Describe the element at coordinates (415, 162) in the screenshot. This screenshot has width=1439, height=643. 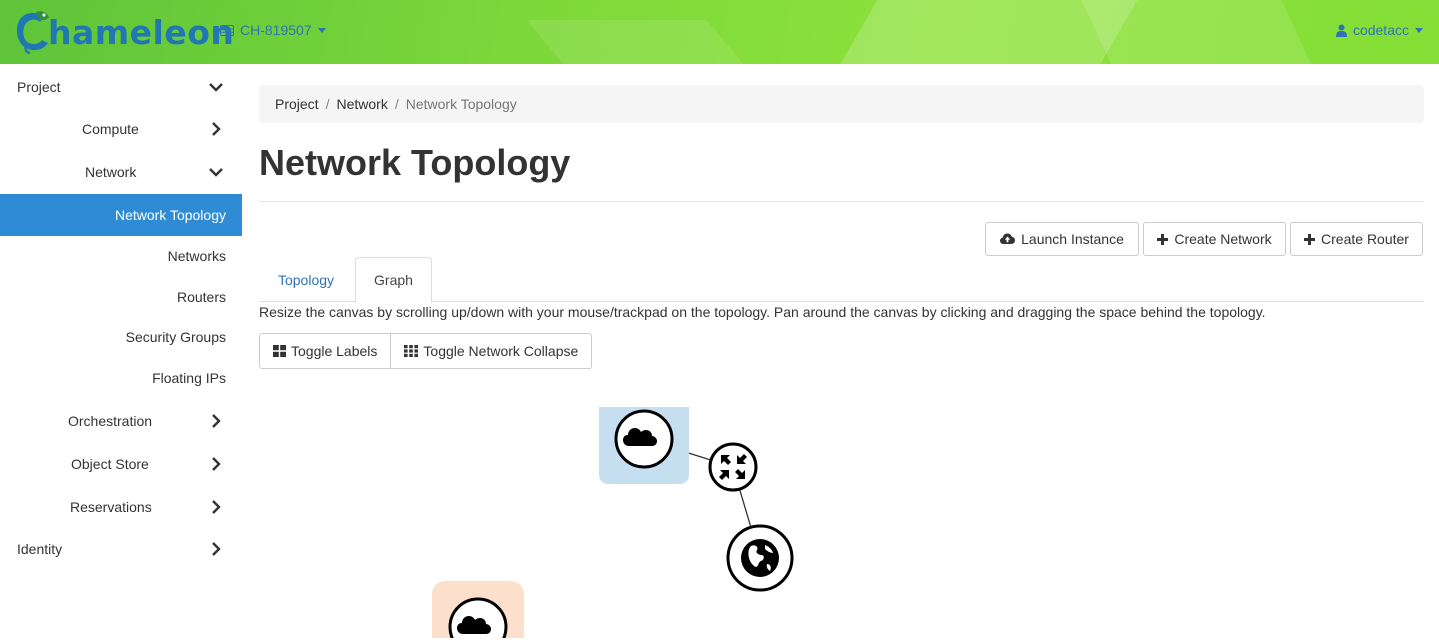
I see `page-title: Network Topology` at that location.